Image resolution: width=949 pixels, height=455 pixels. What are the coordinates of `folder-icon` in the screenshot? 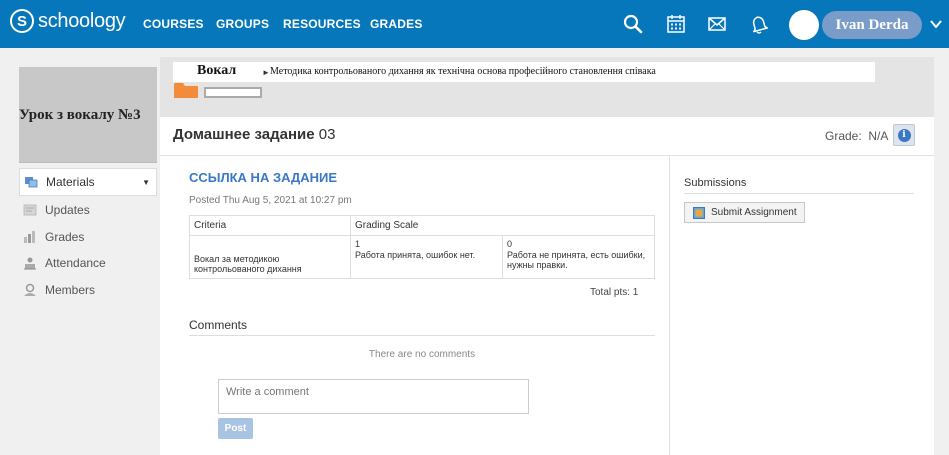 It's located at (186, 90).